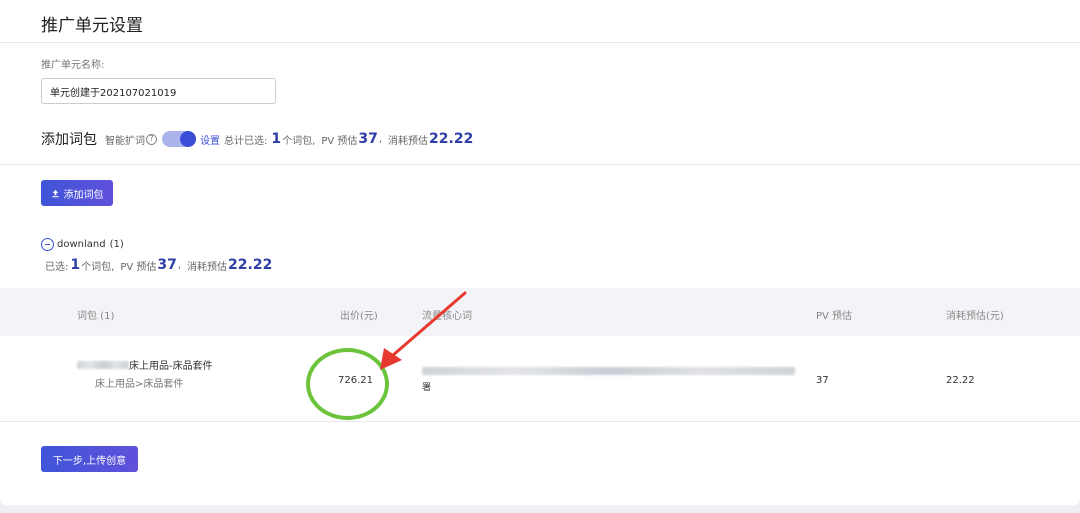  What do you see at coordinates (75, 265) in the screenshot?
I see `group-selected-count: 1` at bounding box center [75, 265].